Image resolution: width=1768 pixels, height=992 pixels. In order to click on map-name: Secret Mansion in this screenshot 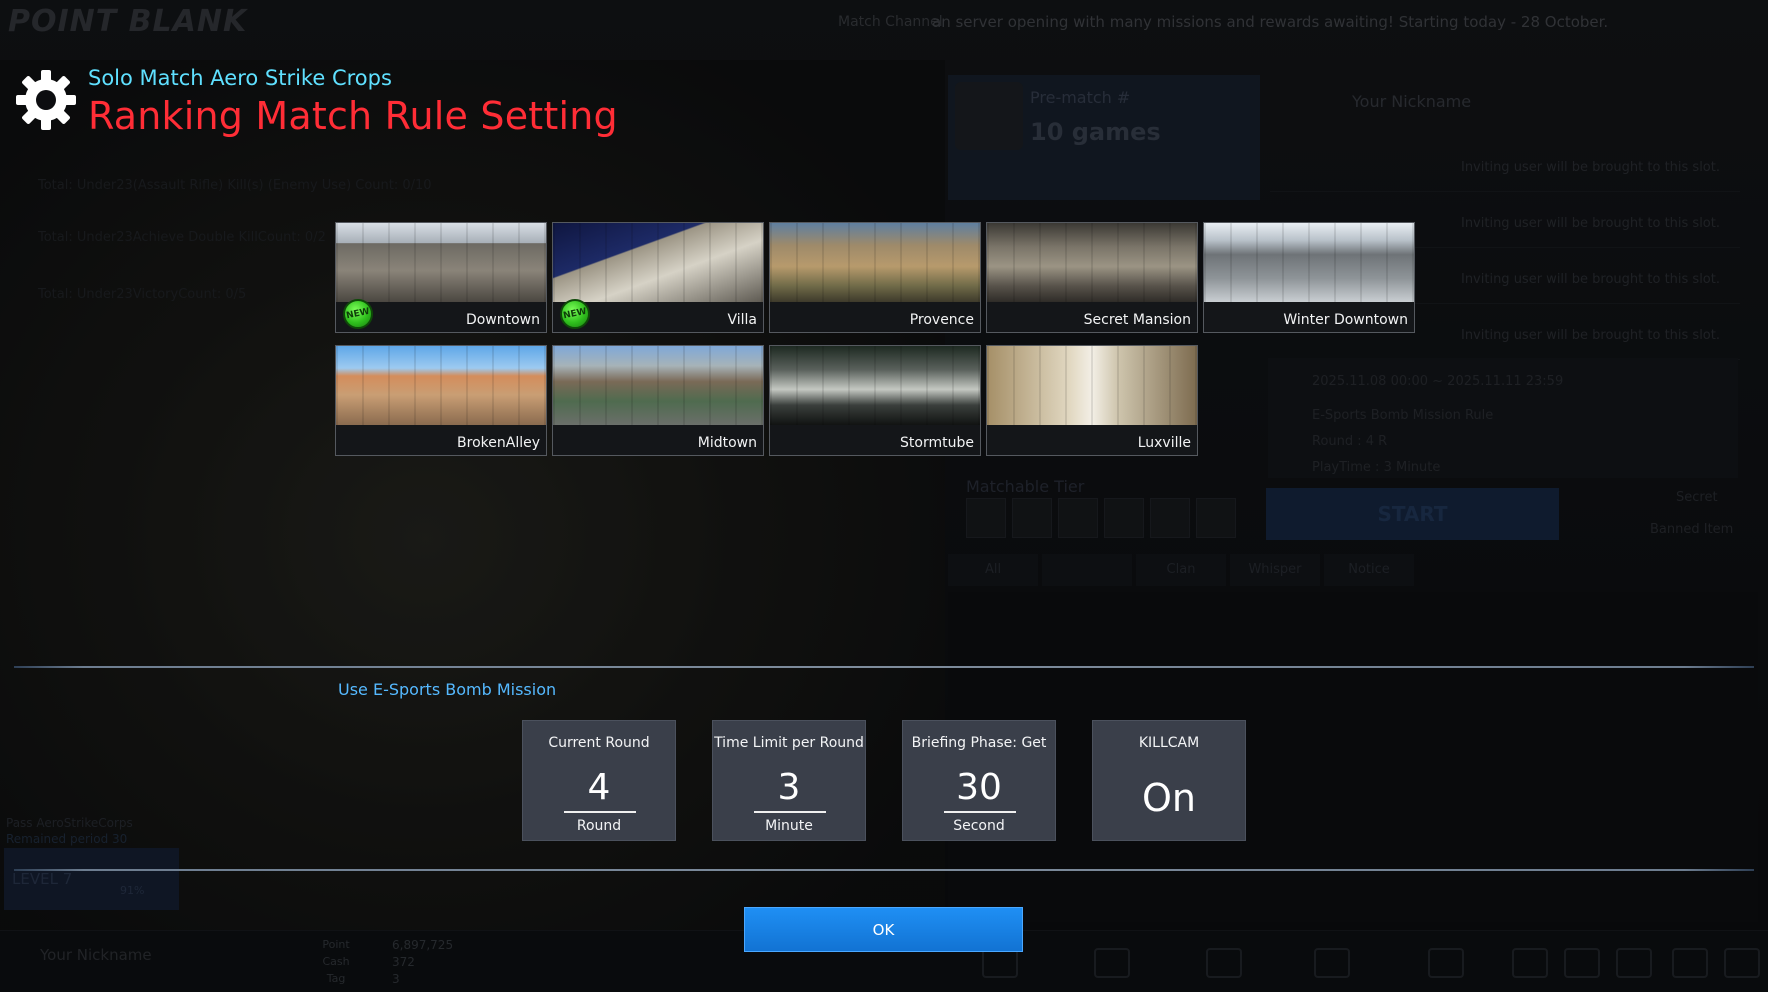, I will do `click(1137, 320)`.